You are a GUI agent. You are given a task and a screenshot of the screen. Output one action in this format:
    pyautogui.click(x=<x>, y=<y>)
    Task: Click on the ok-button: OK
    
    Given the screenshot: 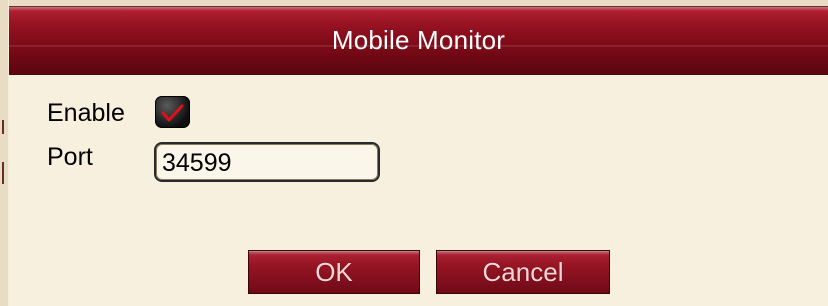 What is the action you would take?
    pyautogui.click(x=334, y=272)
    